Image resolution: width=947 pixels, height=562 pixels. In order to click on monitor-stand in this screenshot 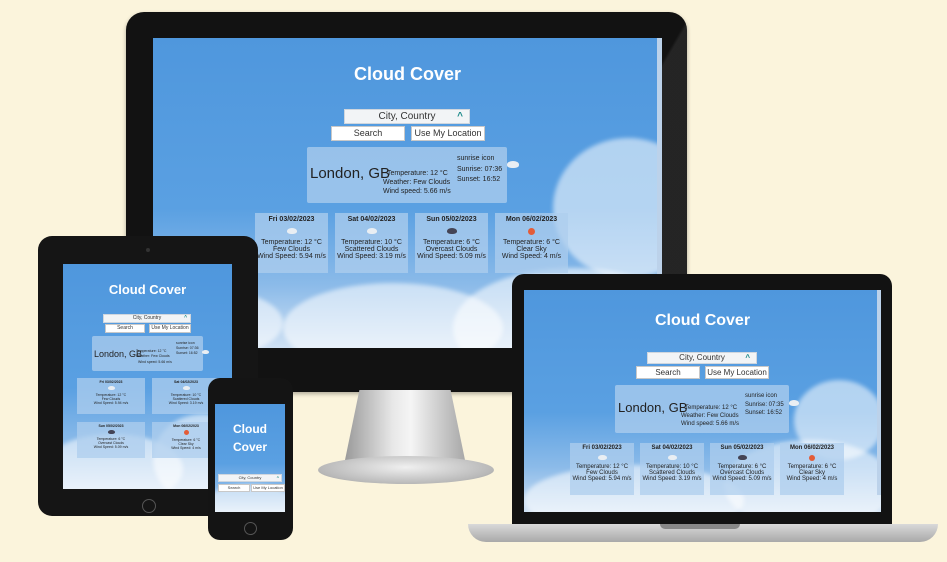, I will do `click(405, 425)`.